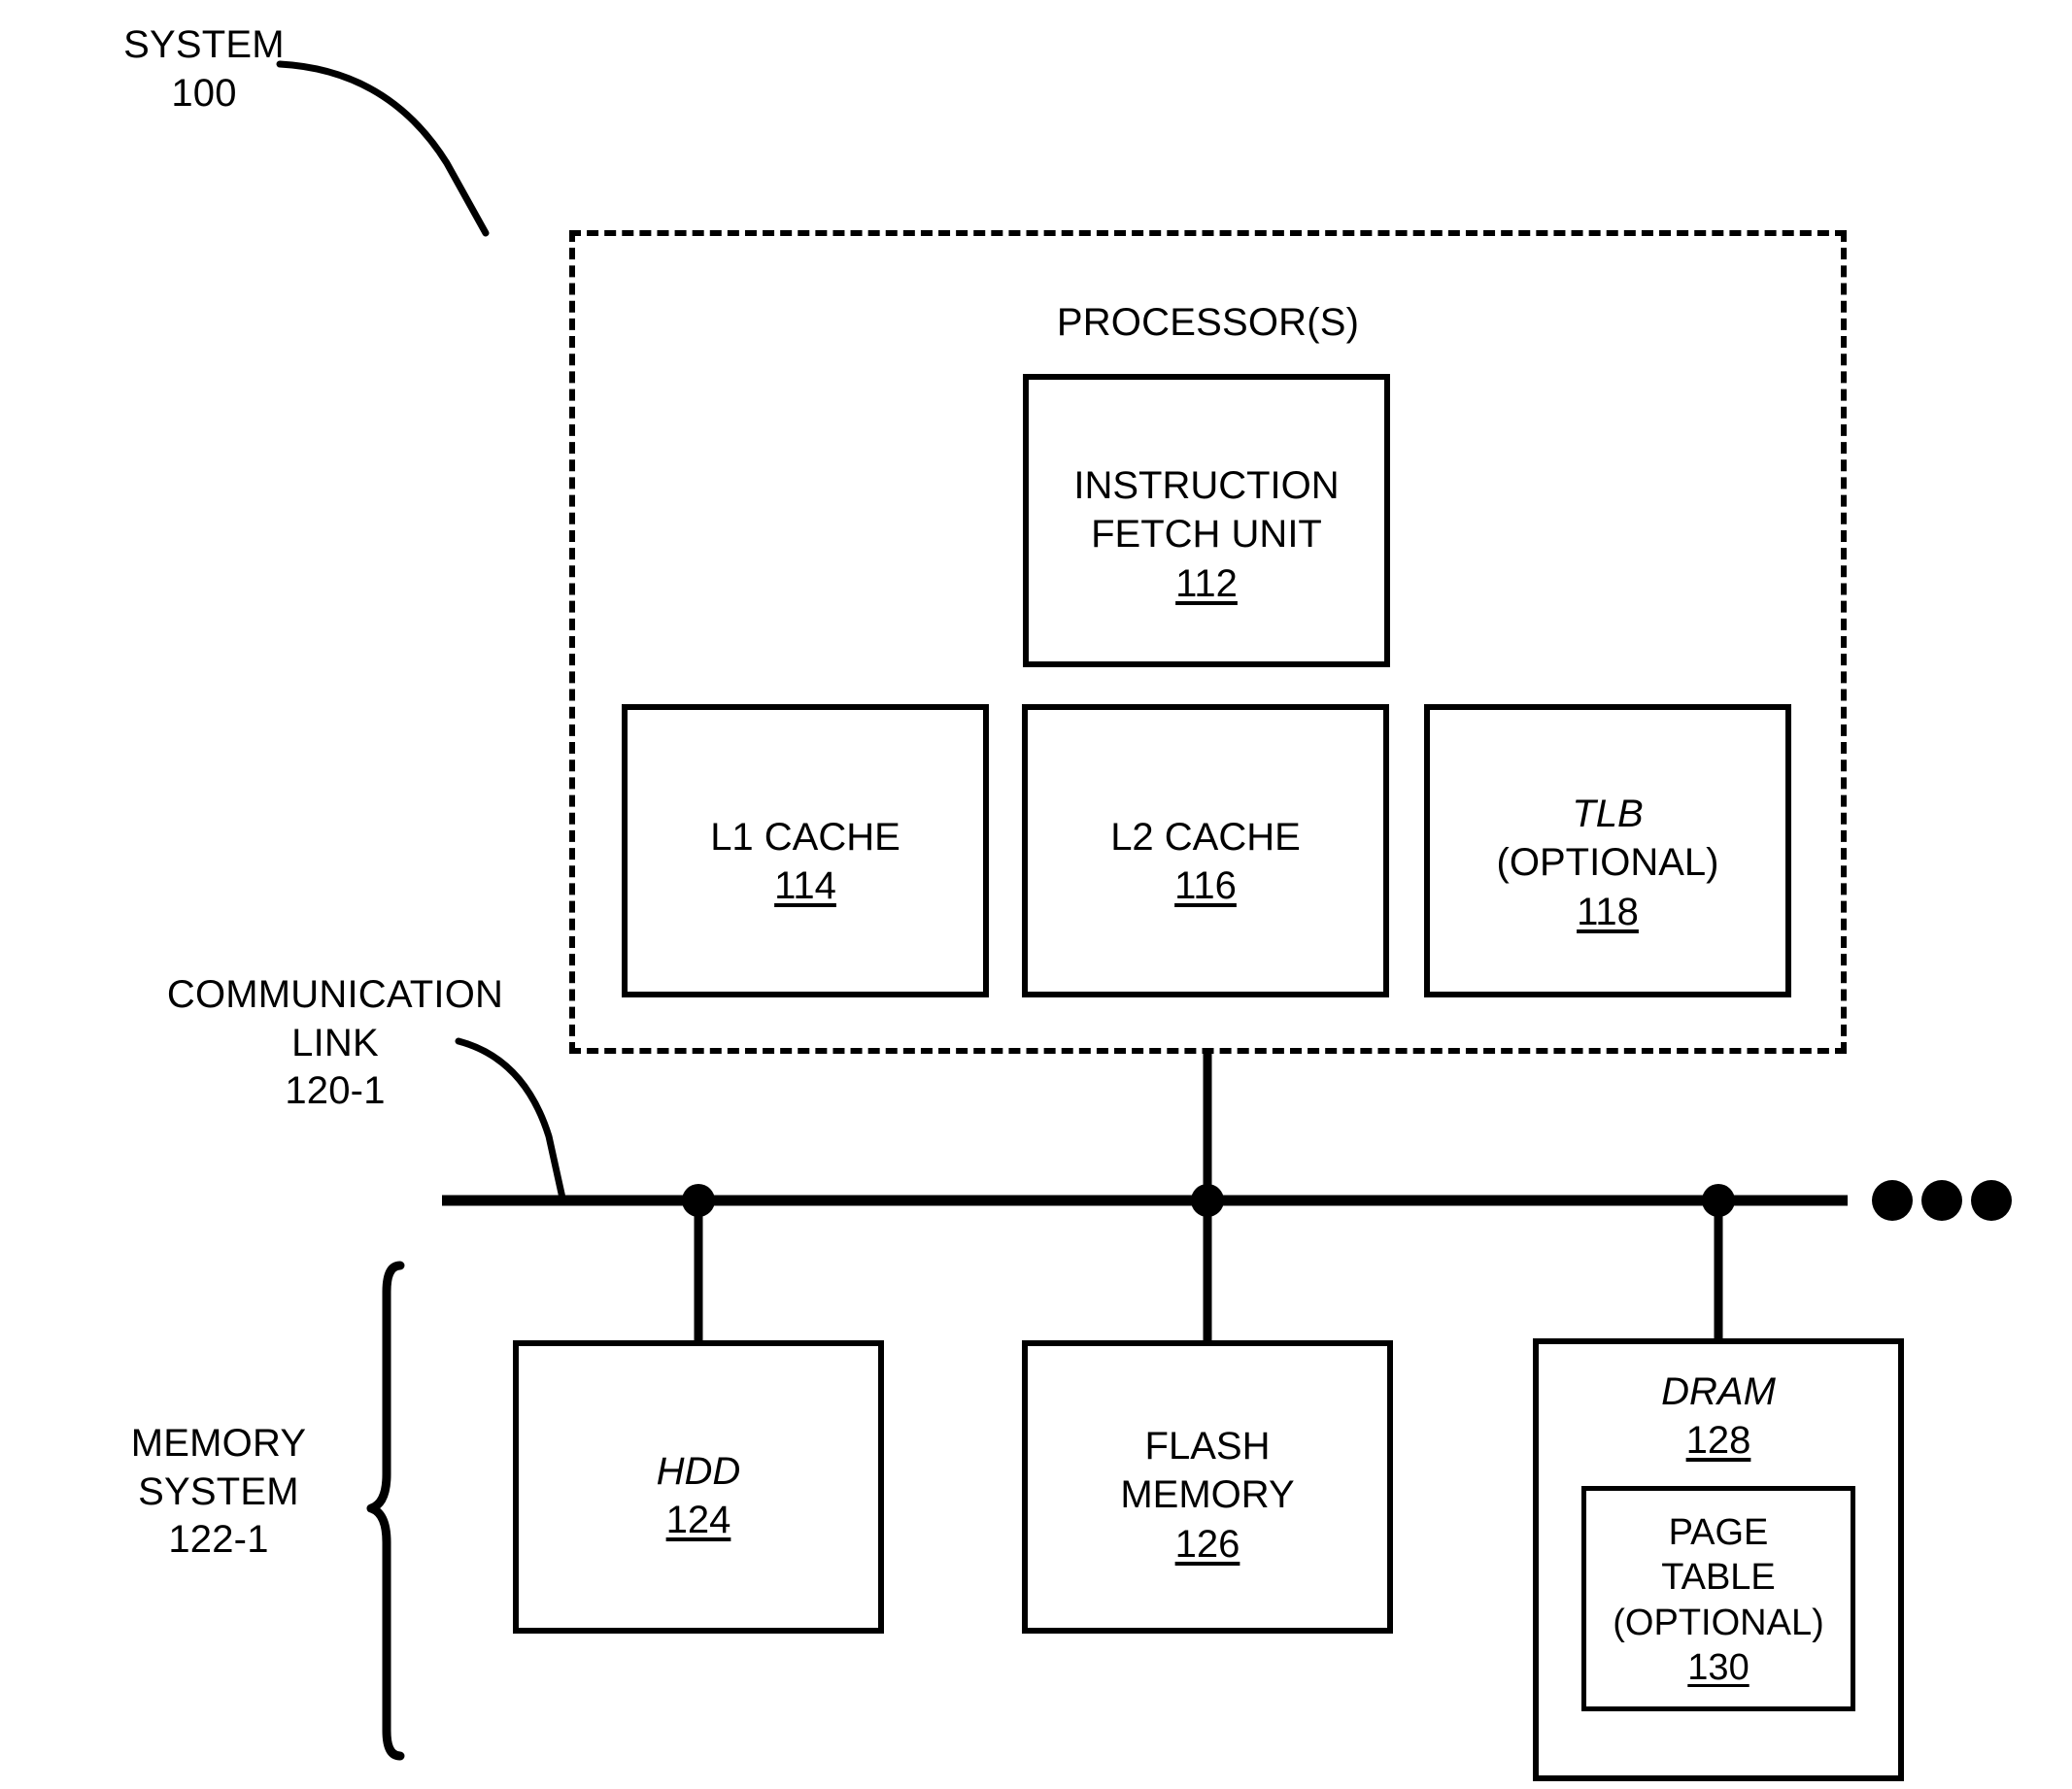 The width and height of the screenshot is (2072, 1789). What do you see at coordinates (698, 1200) in the screenshot?
I see `bus-junction-dot-hdd` at bounding box center [698, 1200].